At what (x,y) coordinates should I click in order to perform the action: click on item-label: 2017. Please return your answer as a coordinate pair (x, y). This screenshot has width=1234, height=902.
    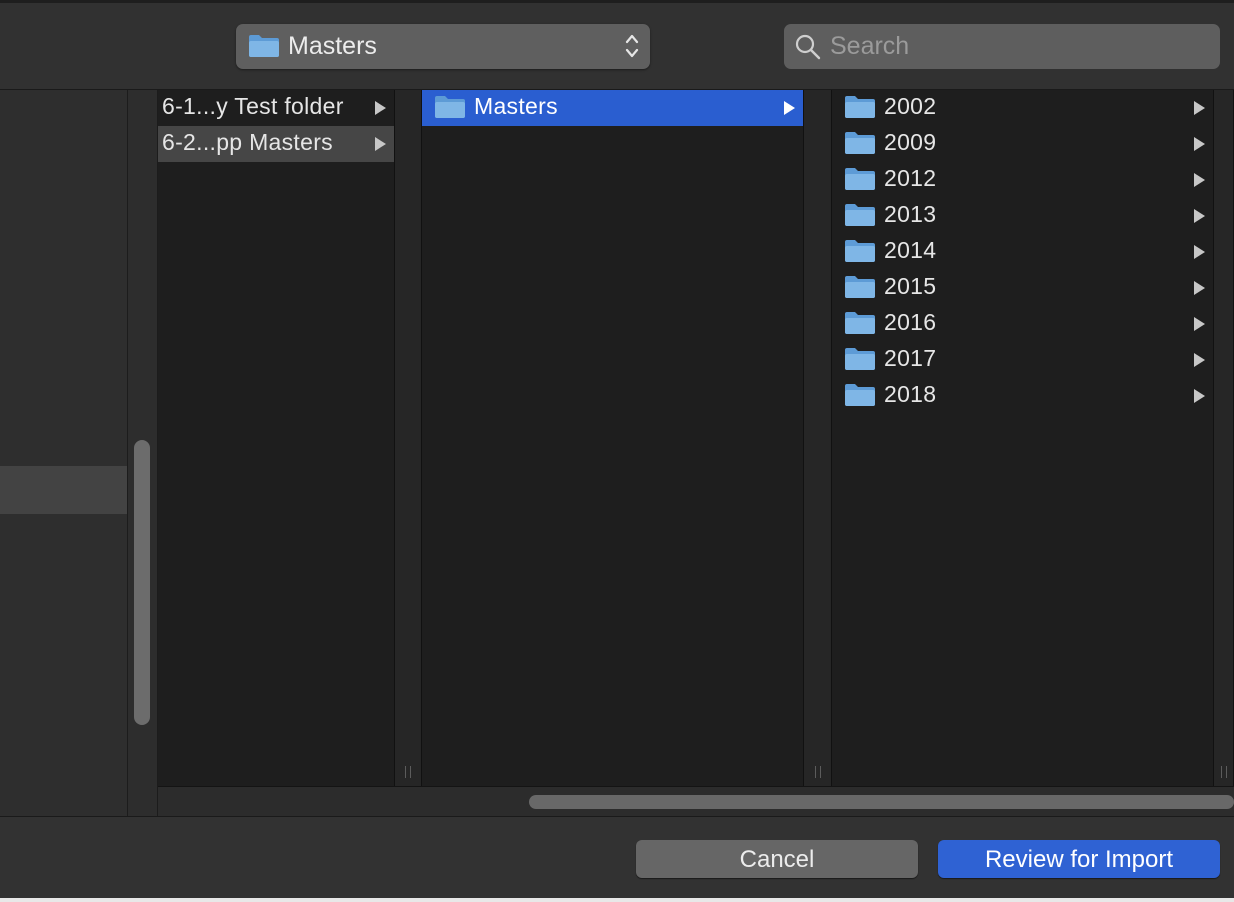
    Looking at the image, I should click on (910, 358).